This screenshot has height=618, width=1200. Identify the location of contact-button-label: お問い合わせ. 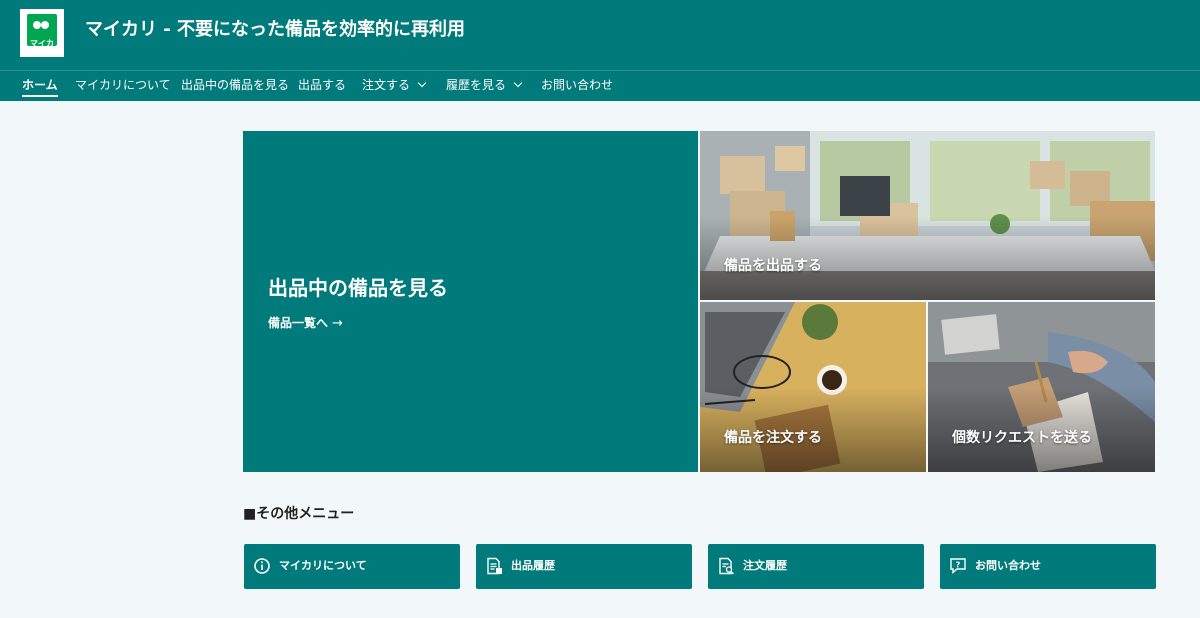
(1008, 565).